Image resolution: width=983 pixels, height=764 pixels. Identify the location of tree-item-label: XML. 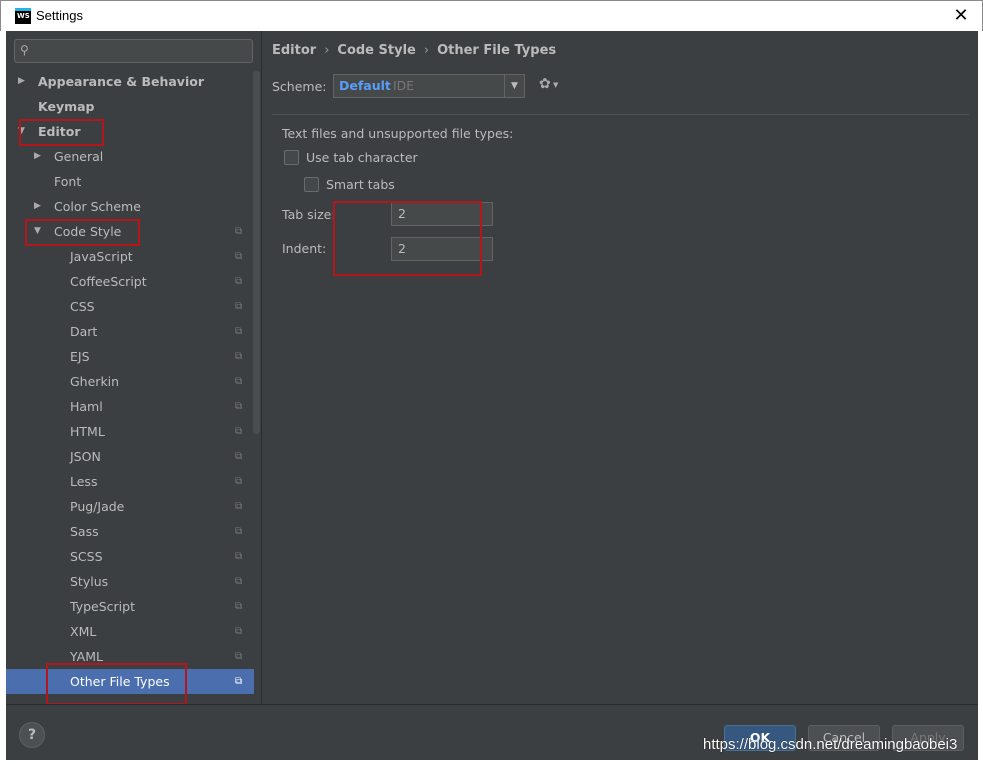
(83, 631).